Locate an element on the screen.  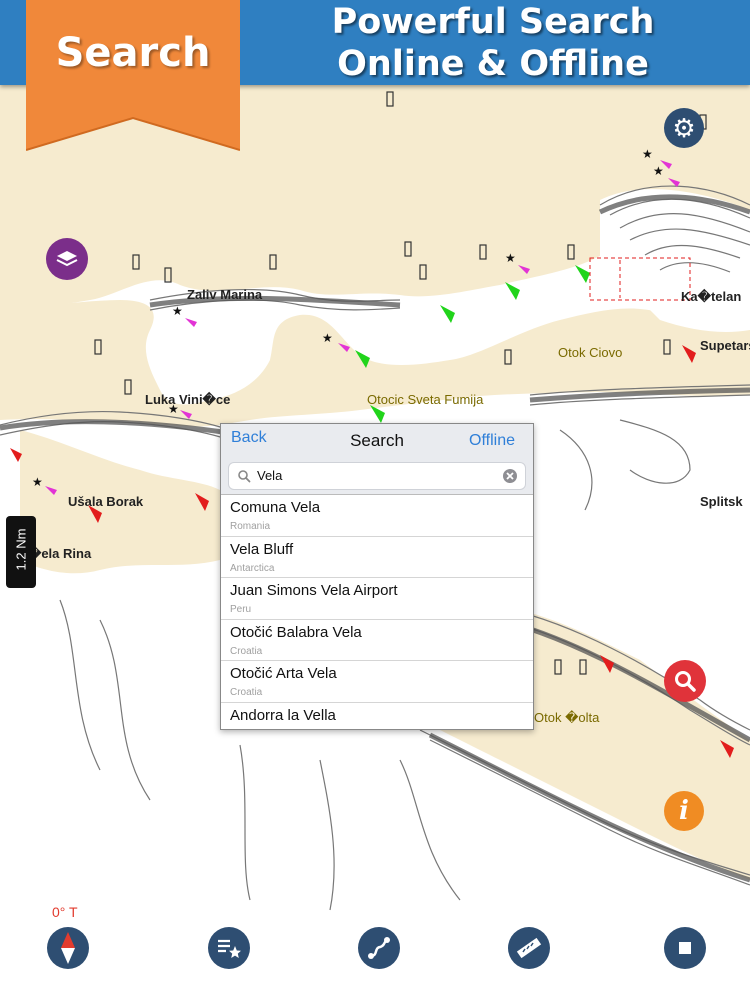
offline-toggle: Offline is located at coordinates (492, 441).